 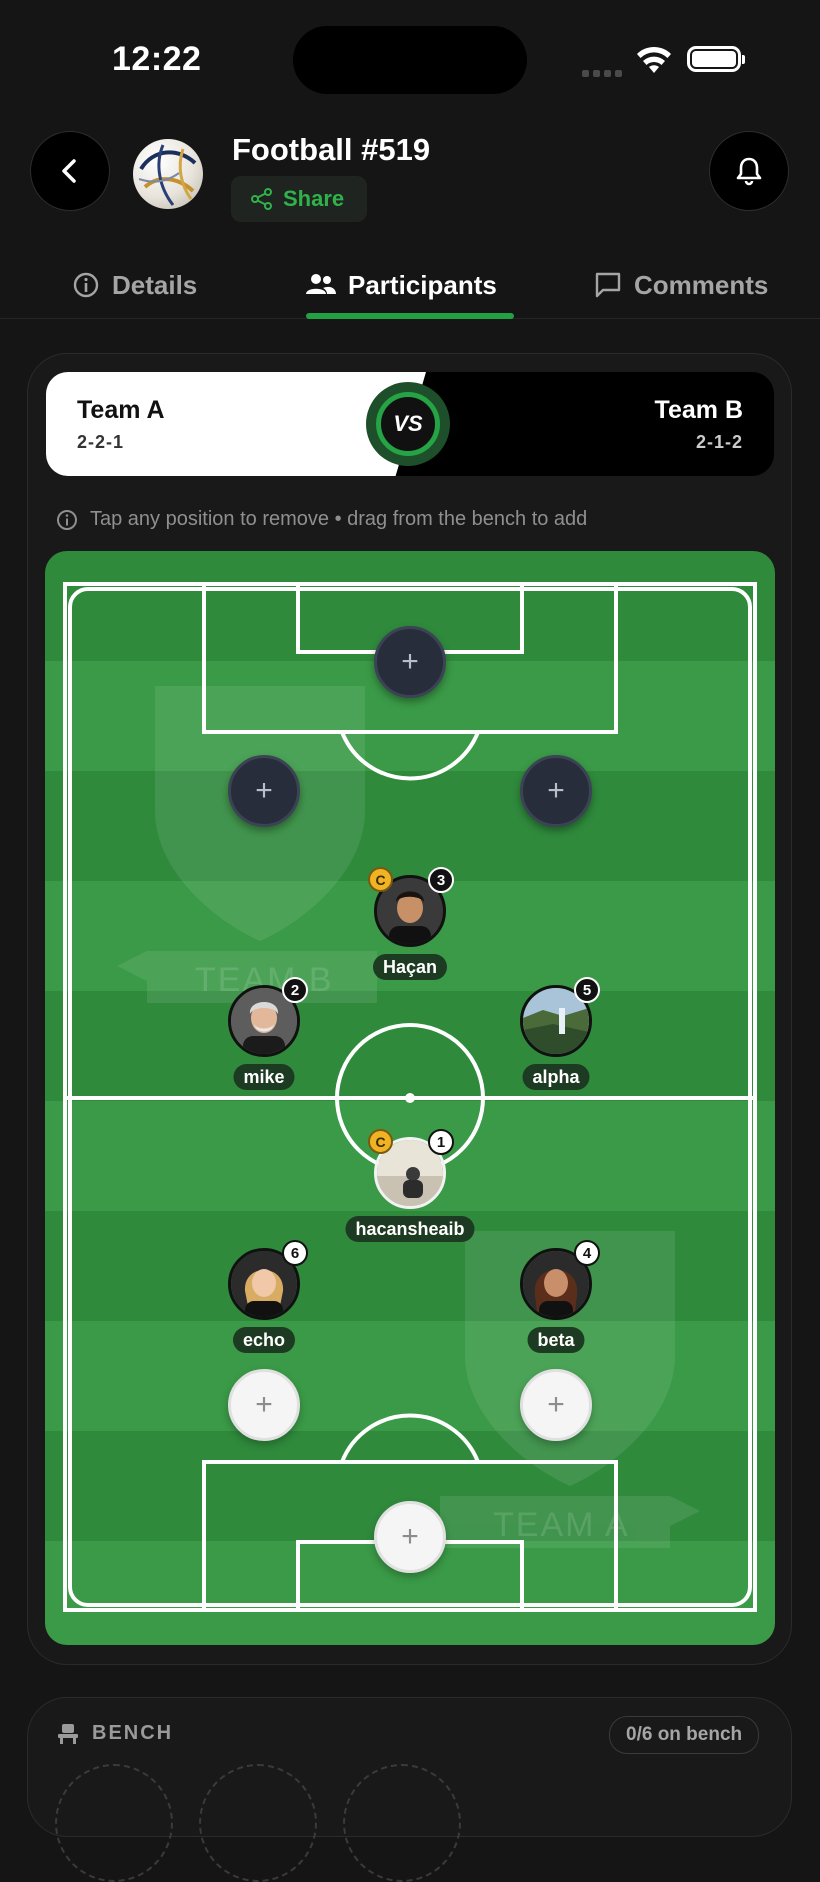 I want to click on active-tab-indicator, so click(x=410, y=316).